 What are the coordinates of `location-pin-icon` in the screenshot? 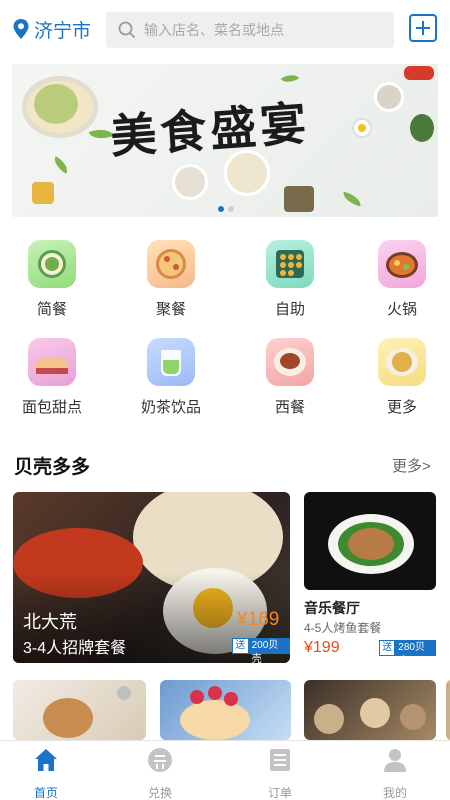 It's located at (21, 29).